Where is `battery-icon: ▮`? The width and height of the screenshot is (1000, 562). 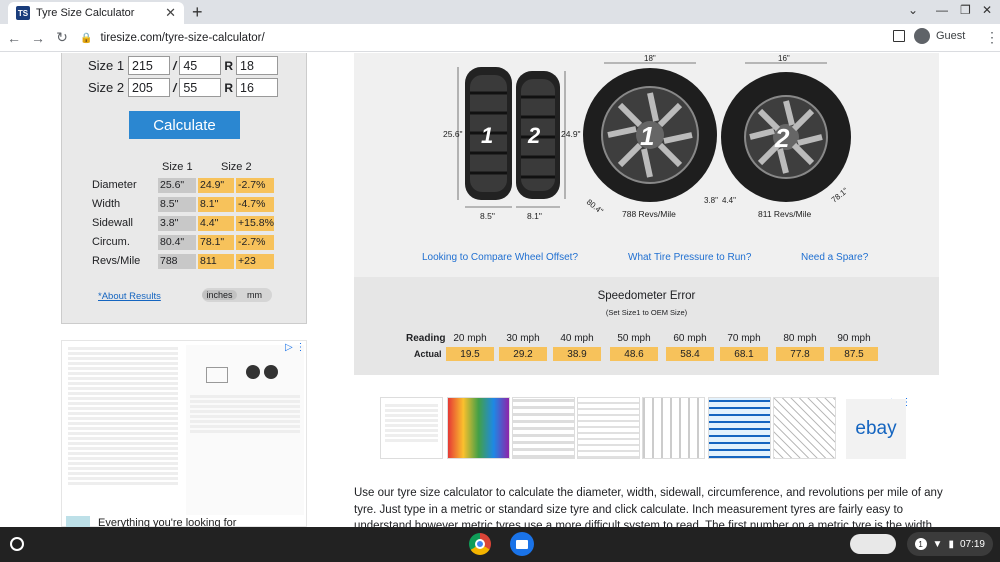
battery-icon: ▮ is located at coordinates (951, 544).